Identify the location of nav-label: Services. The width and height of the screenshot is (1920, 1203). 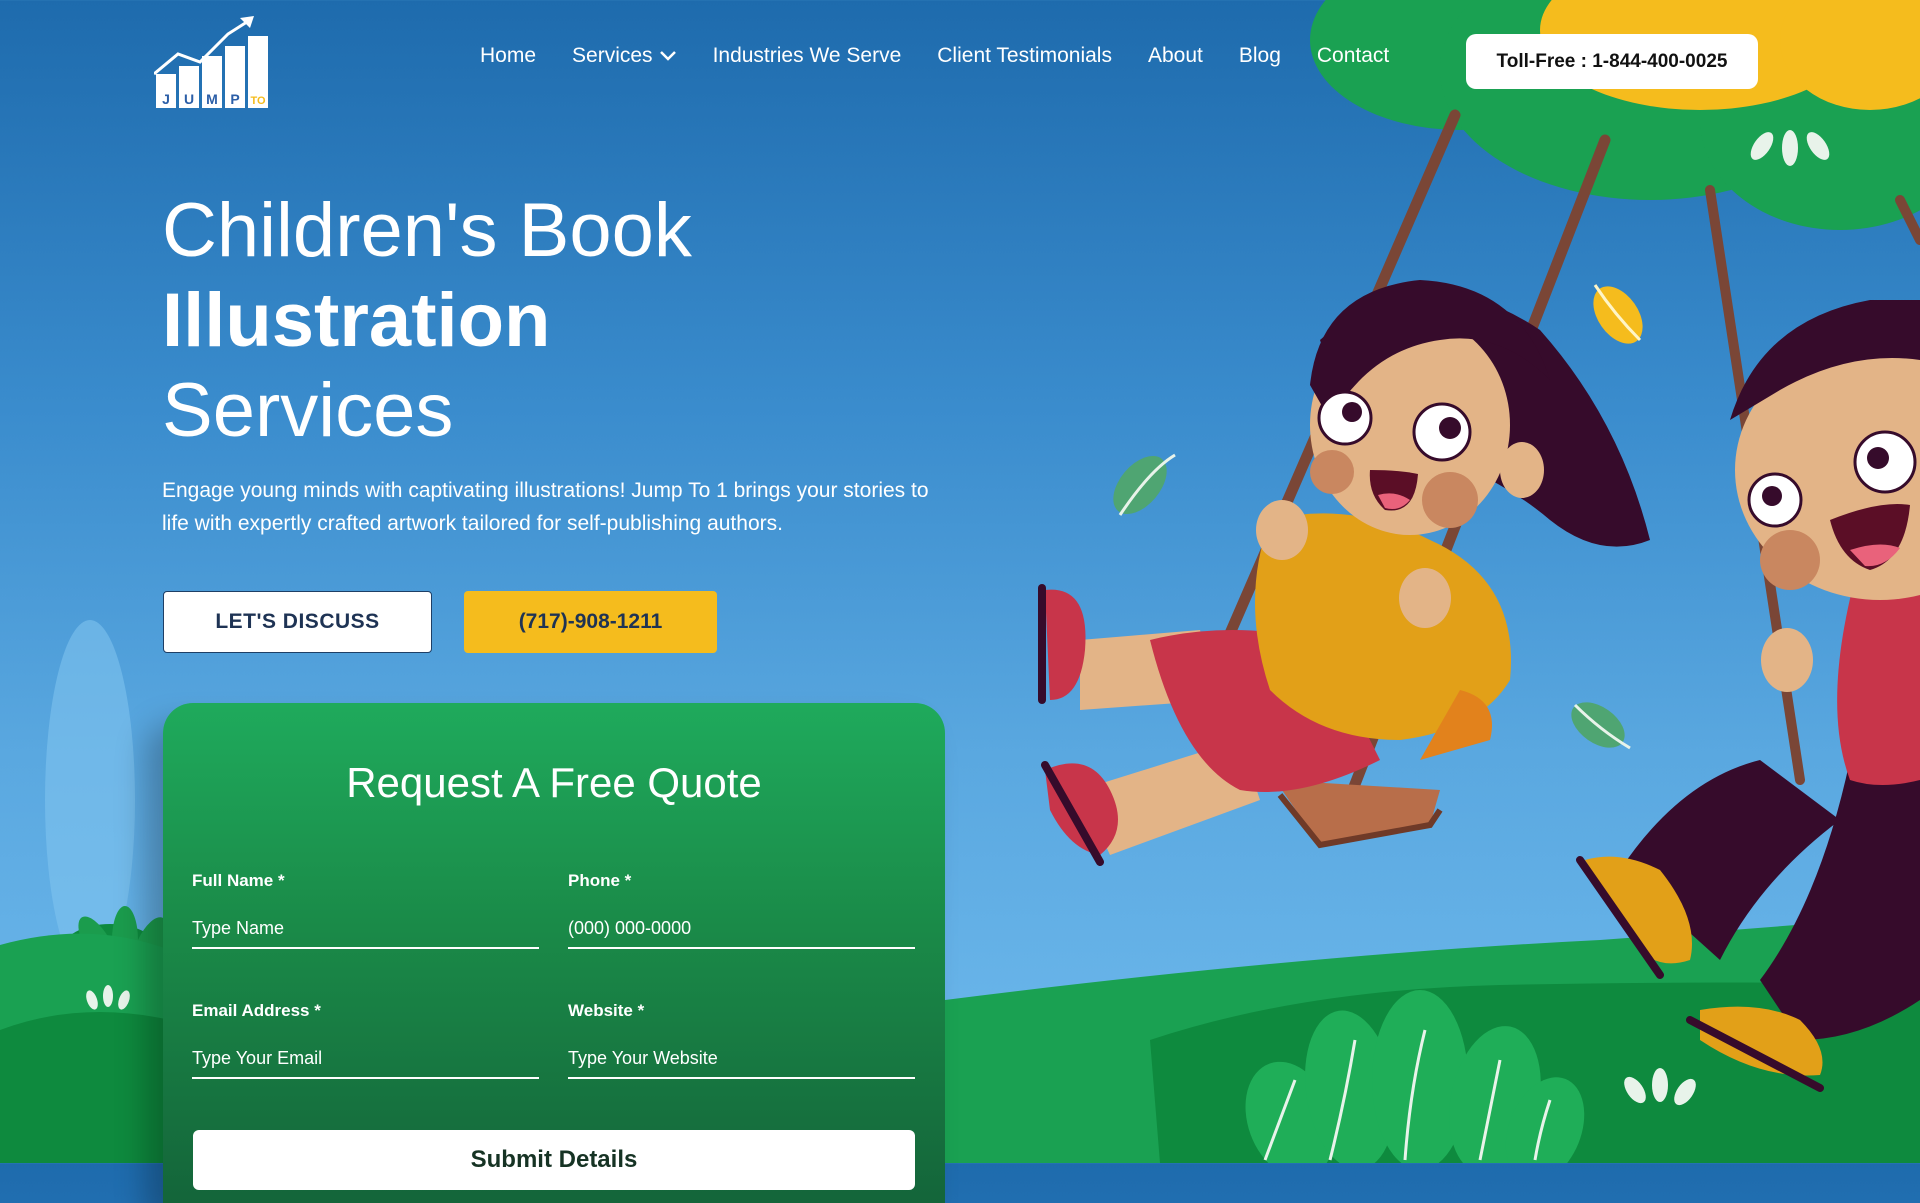
(612, 55).